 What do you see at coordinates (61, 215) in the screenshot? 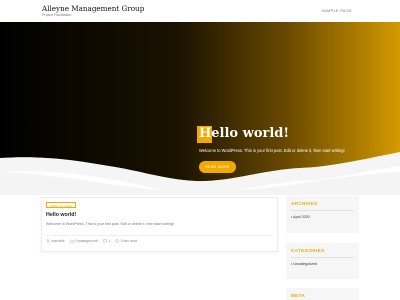
I see `post-title: Hello world!` at bounding box center [61, 215].